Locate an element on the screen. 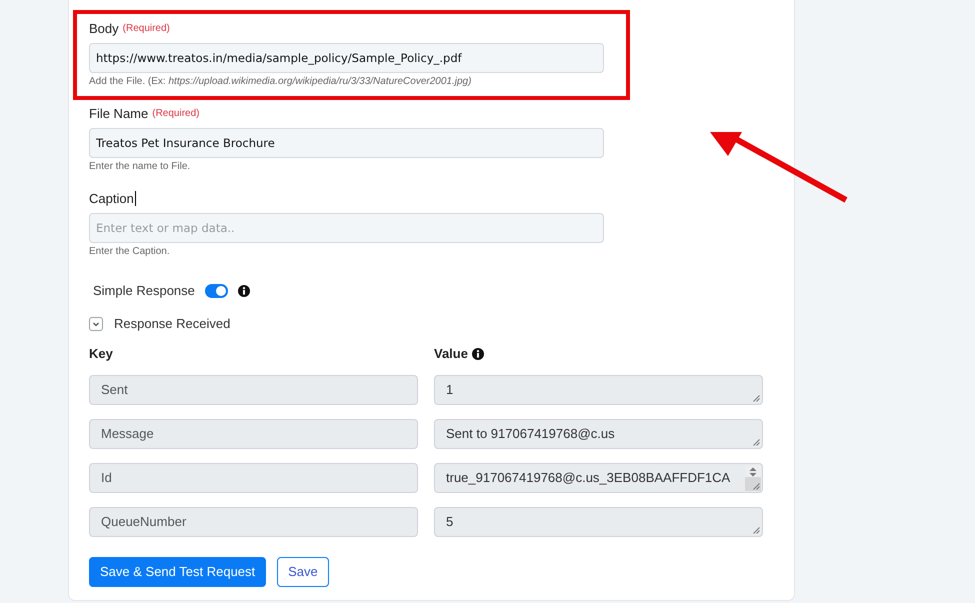 Image resolution: width=975 pixels, height=603 pixels. scroll-arrows-icon is located at coordinates (753, 472).